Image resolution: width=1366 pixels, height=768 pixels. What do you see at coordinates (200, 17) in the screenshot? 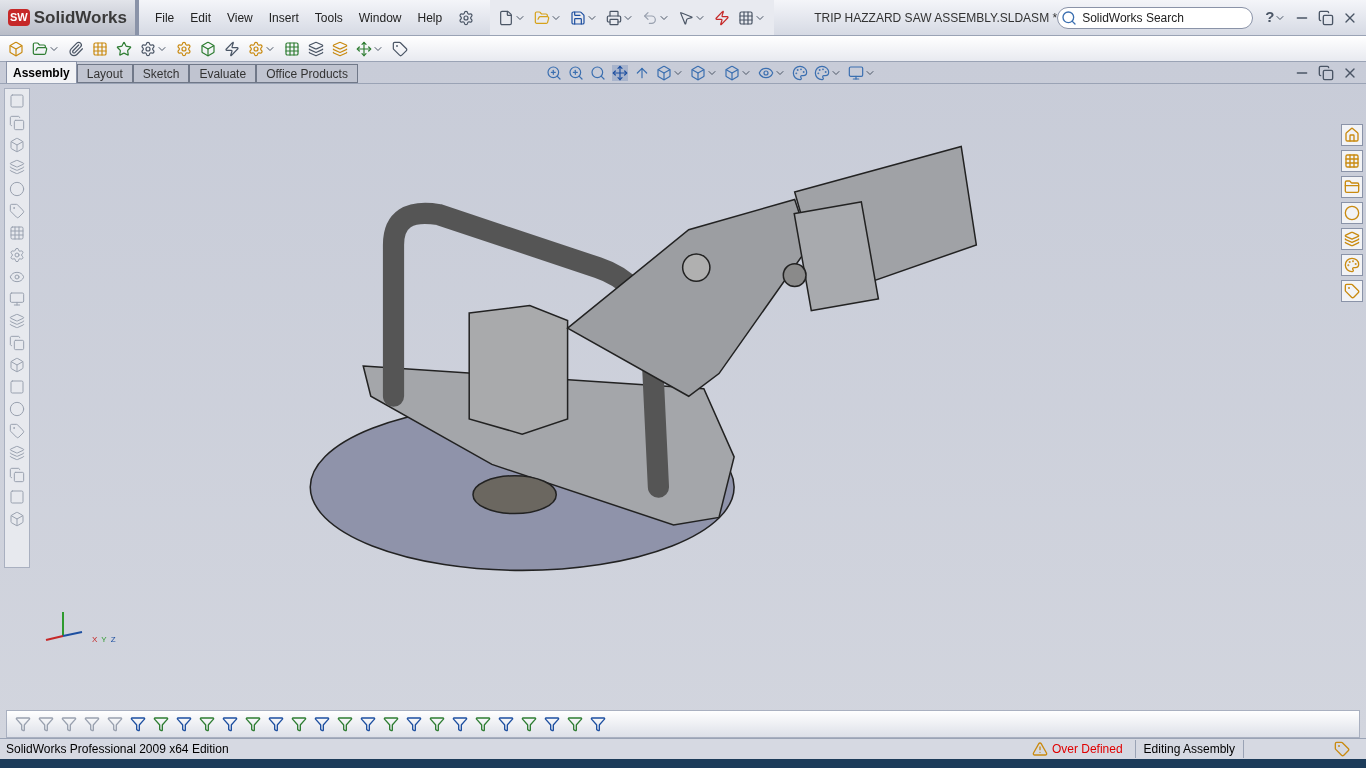
I see `menu-item: Edit` at bounding box center [200, 17].